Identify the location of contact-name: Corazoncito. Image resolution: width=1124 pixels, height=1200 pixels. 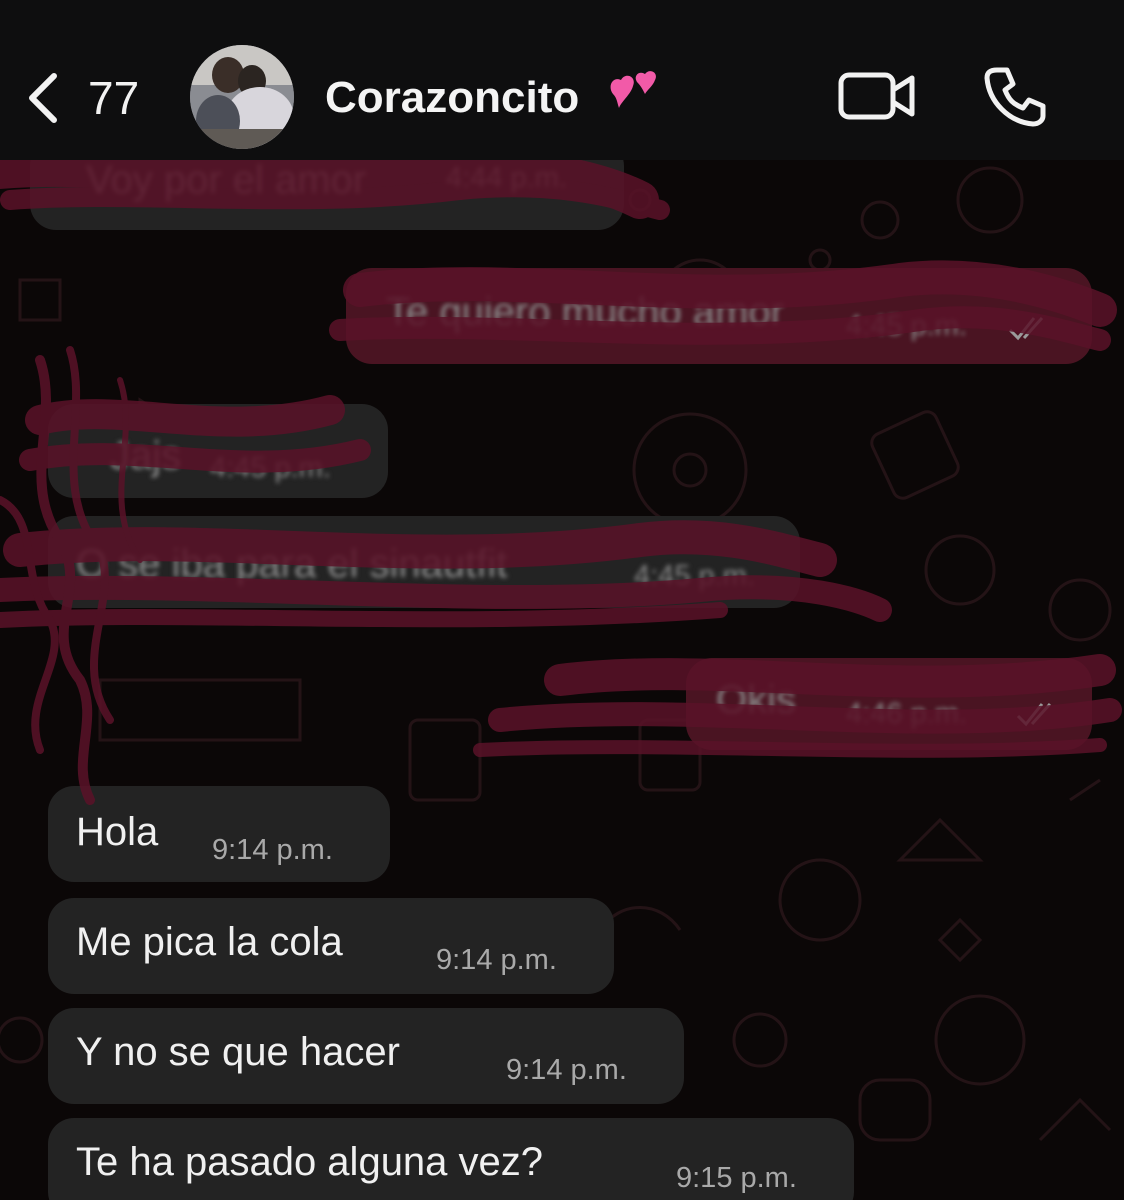
(452, 98).